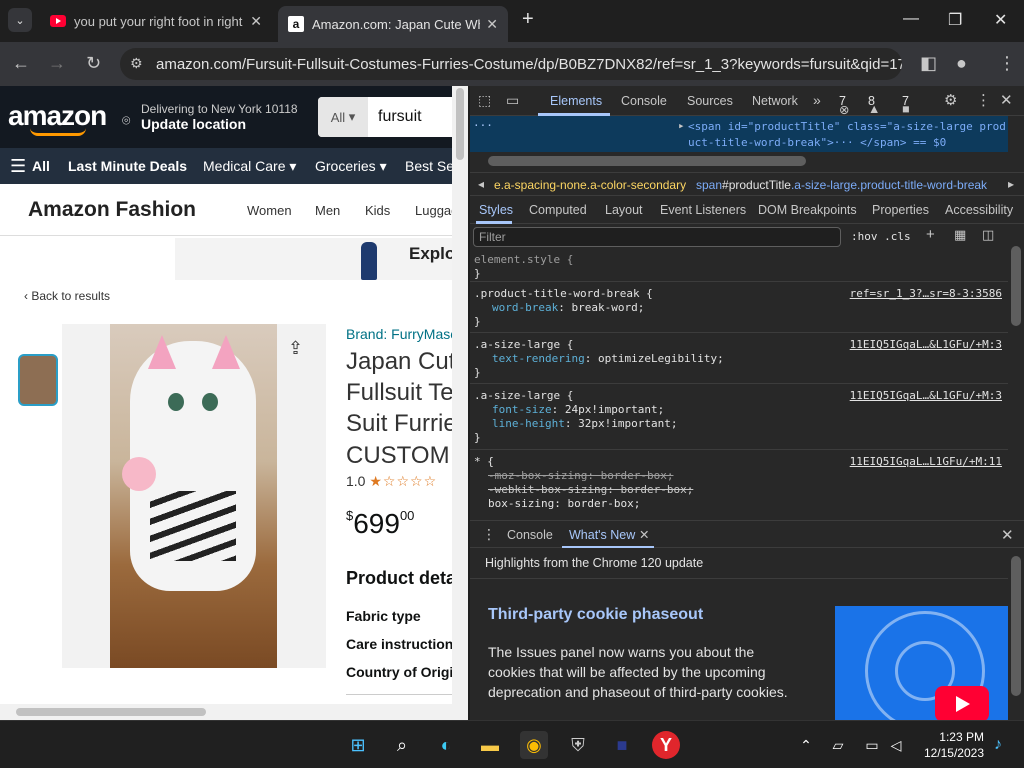  Describe the element at coordinates (400, 117) in the screenshot. I see `search-input: fursuit` at that location.